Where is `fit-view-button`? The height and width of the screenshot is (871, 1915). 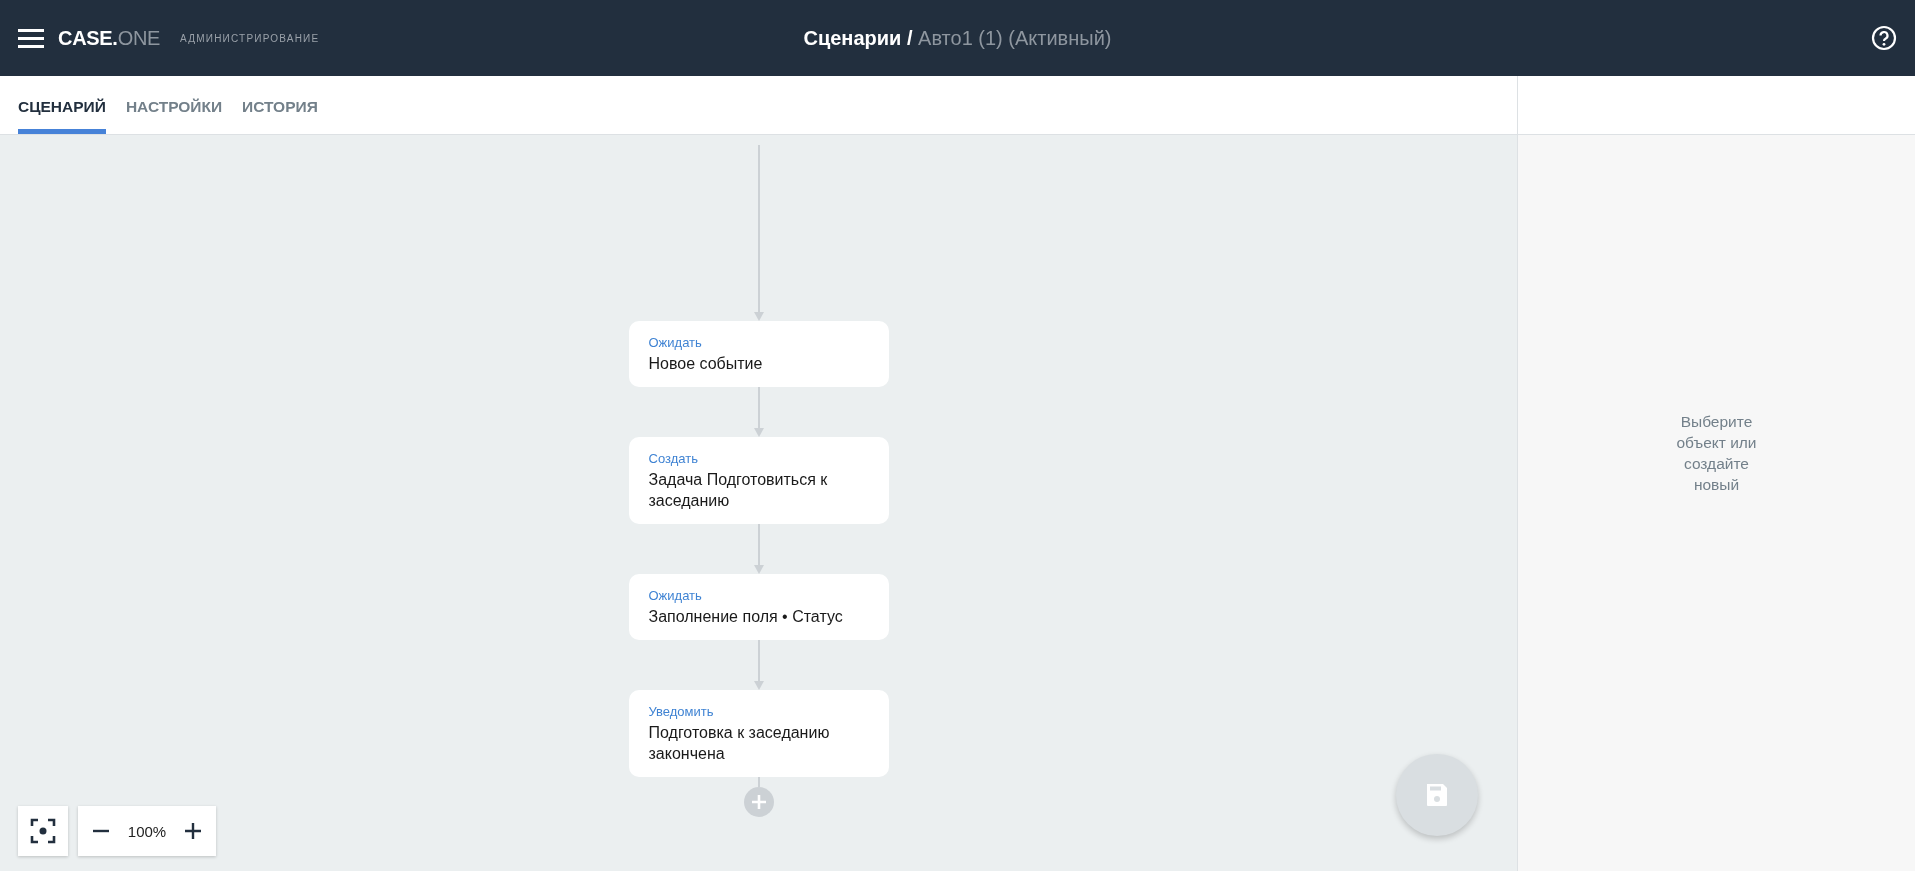 fit-view-button is located at coordinates (43, 831).